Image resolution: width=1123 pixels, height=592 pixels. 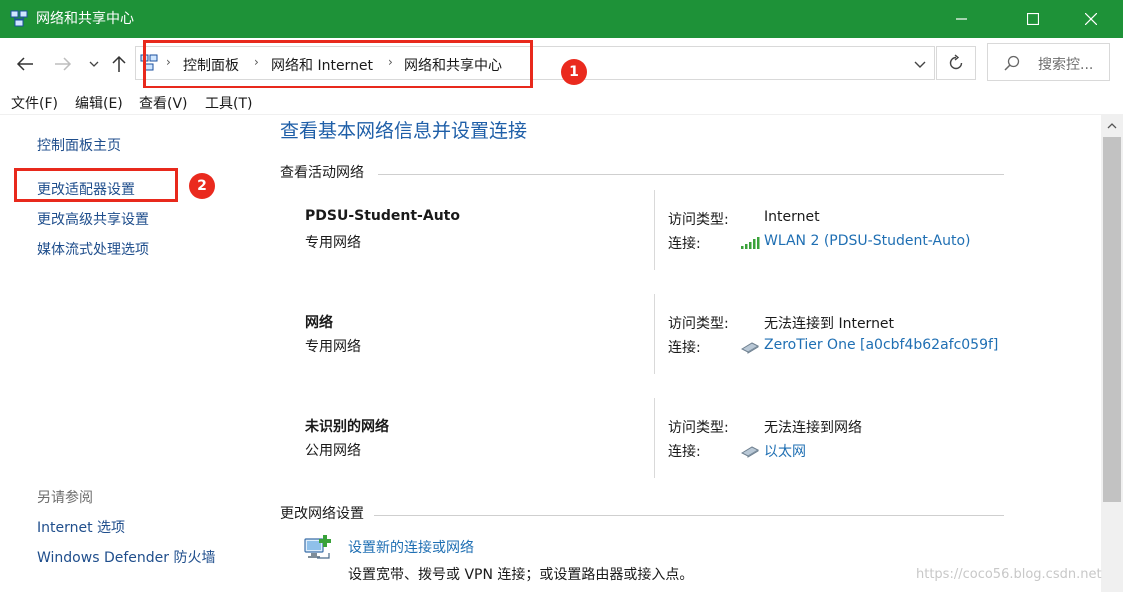 I want to click on up-button, so click(x=119, y=64).